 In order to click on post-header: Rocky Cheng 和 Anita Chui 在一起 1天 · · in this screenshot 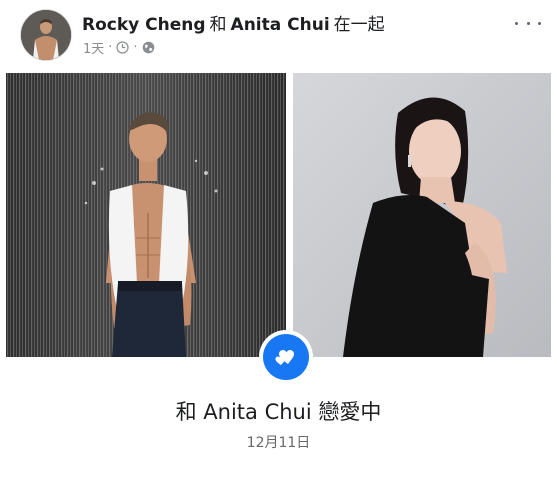, I will do `click(278, 35)`.